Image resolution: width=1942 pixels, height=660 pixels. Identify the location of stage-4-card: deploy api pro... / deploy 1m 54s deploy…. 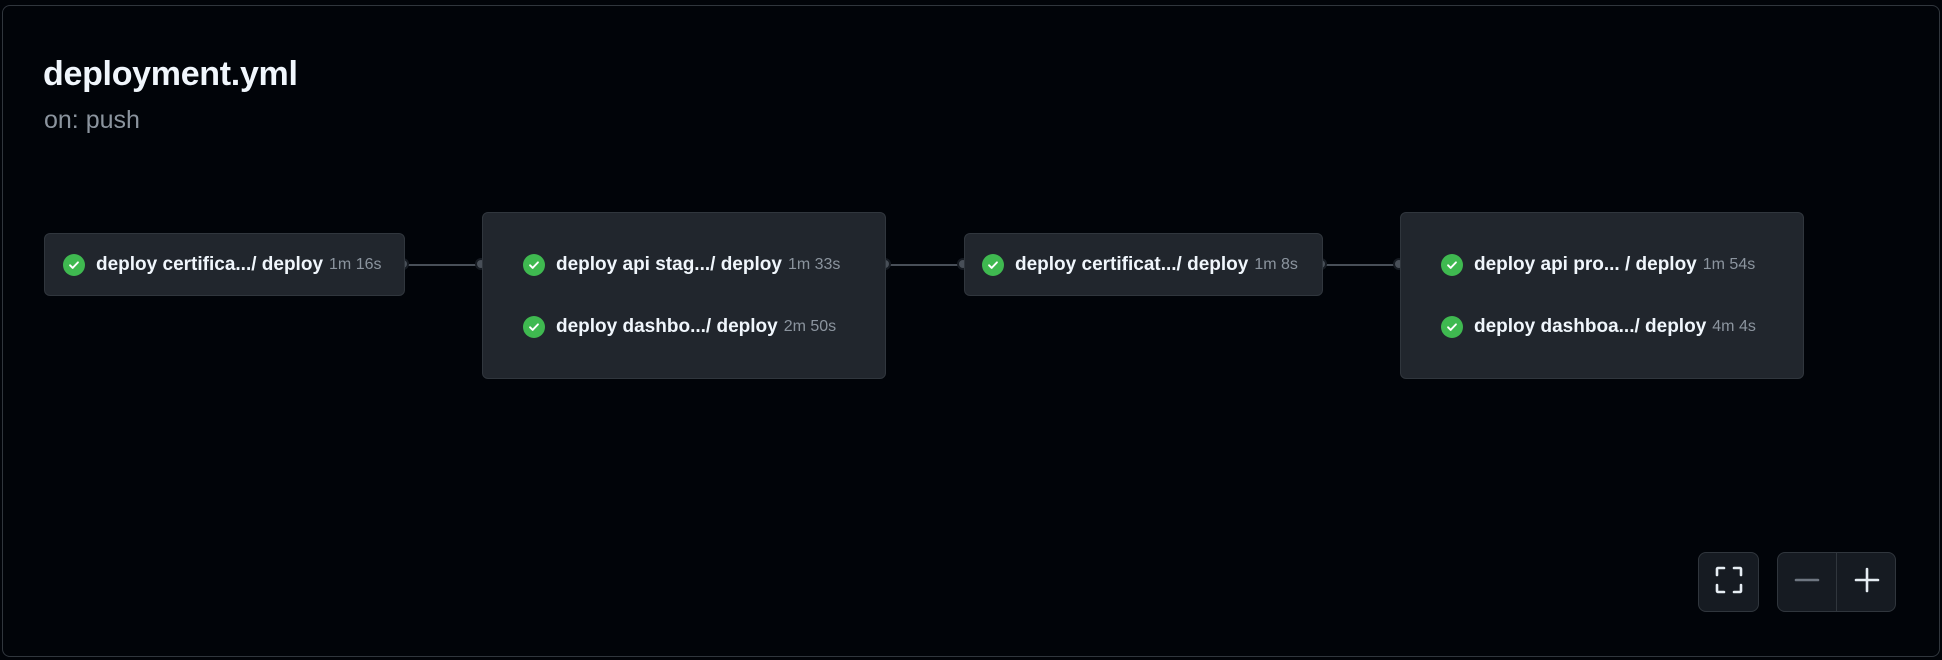
(1602, 295).